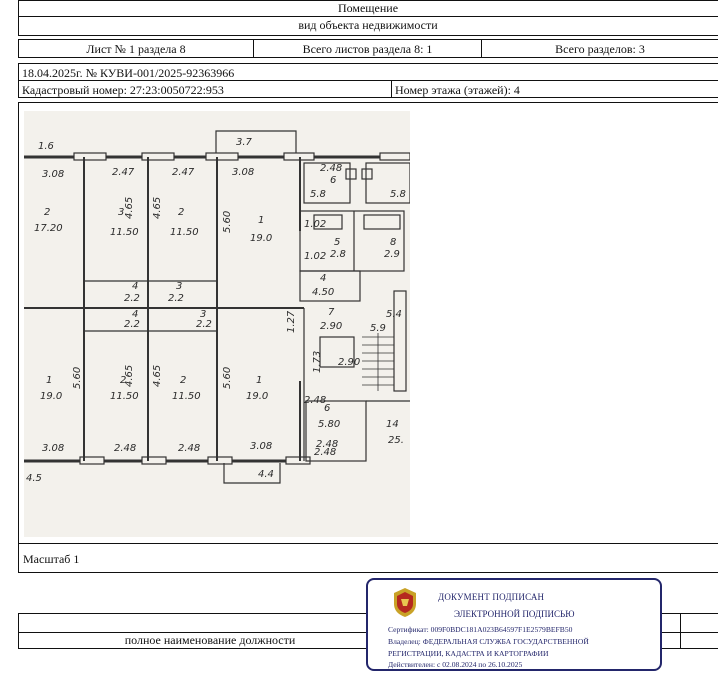 The image size is (718, 682). What do you see at coordinates (392, 424) in the screenshot?
I see `room-number: 14` at bounding box center [392, 424].